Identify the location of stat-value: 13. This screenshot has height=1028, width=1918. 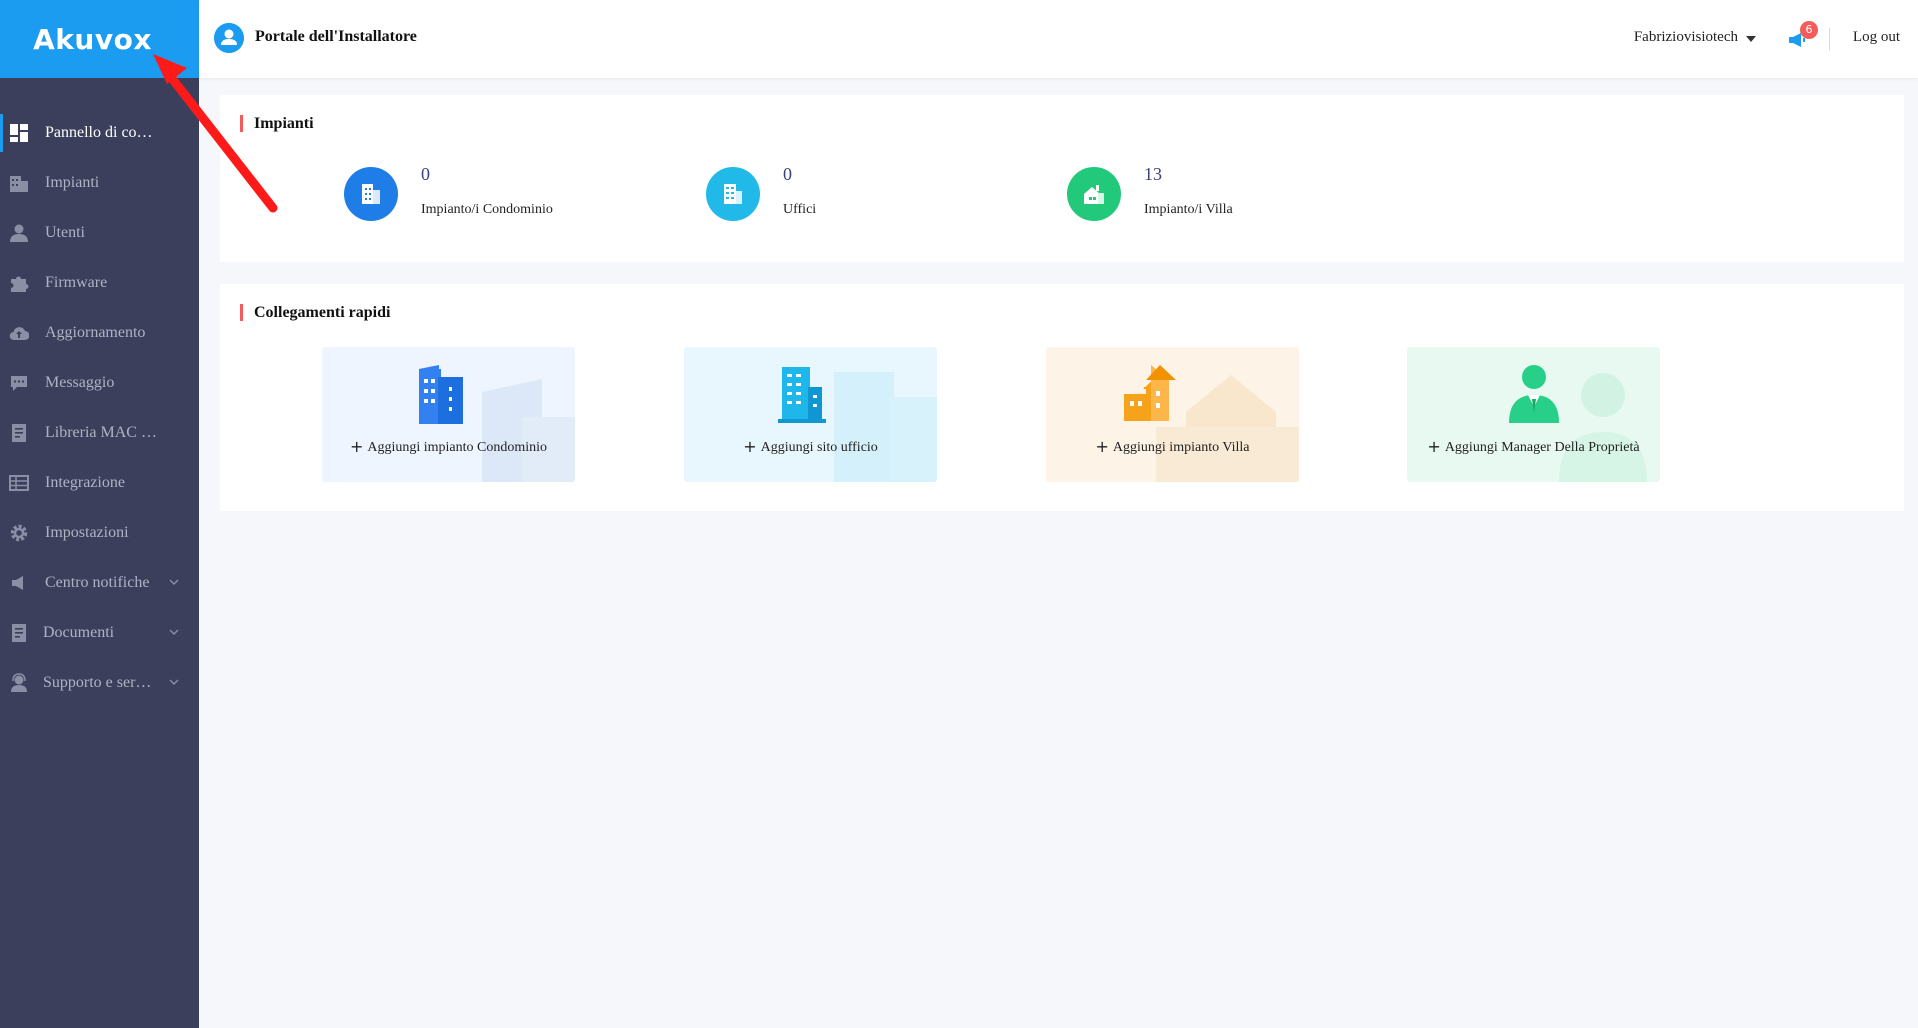
(1153, 174).